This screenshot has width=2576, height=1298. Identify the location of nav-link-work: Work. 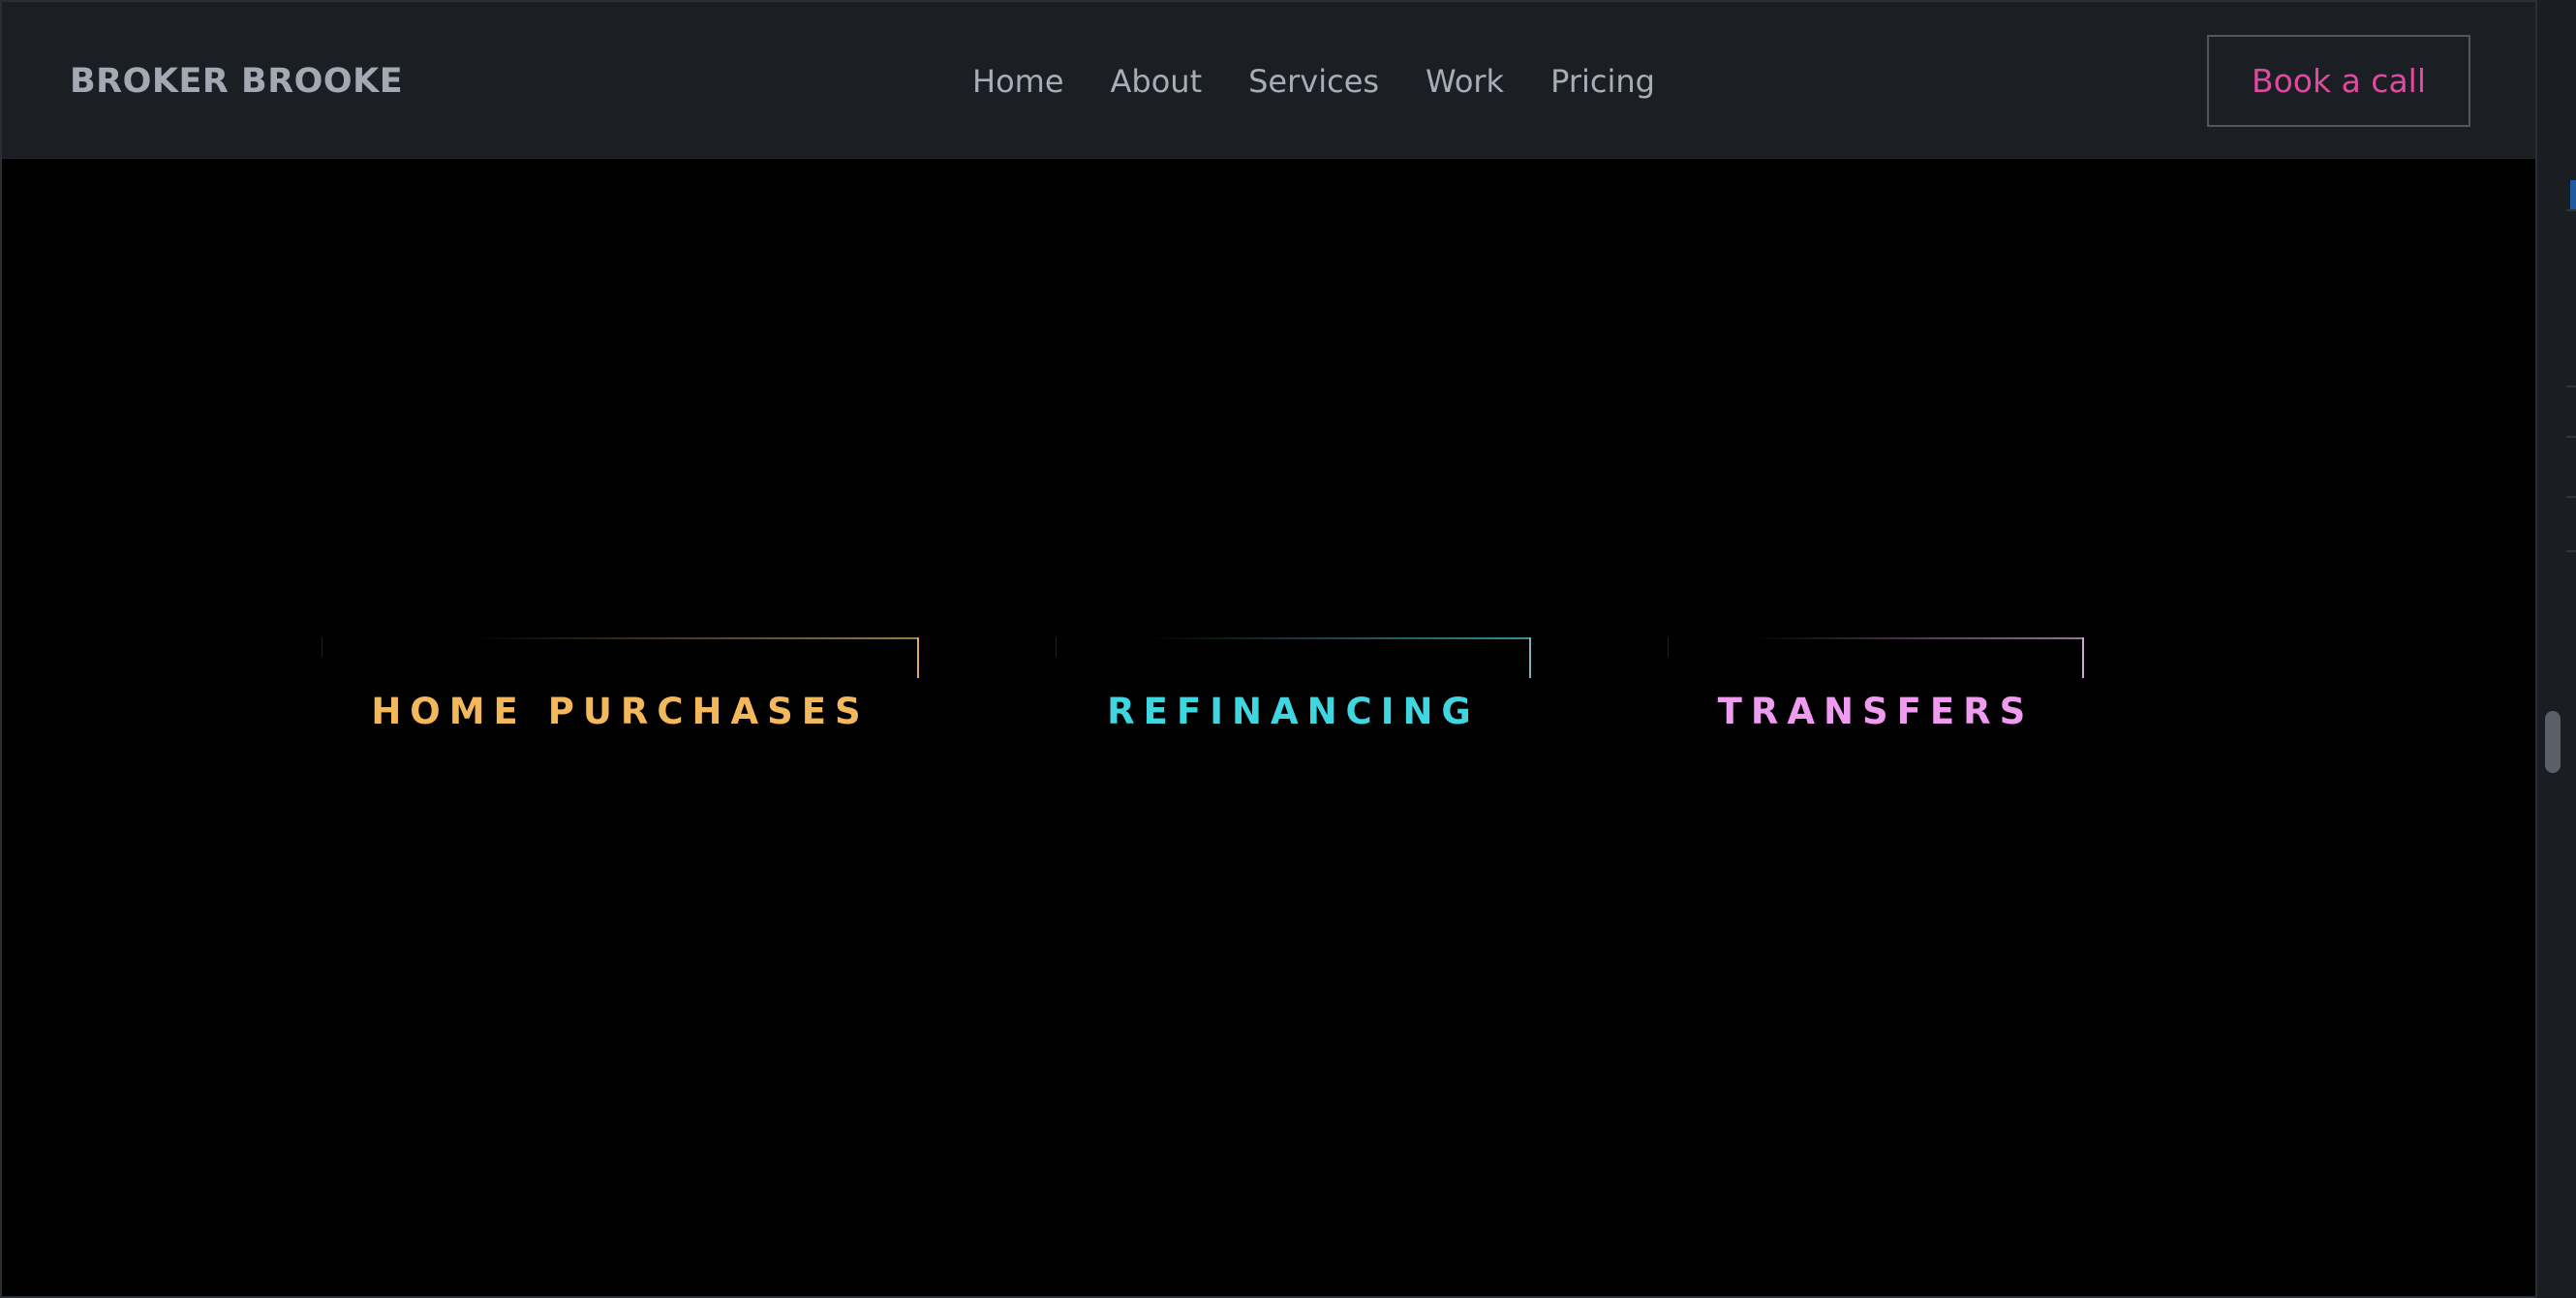
(1465, 81).